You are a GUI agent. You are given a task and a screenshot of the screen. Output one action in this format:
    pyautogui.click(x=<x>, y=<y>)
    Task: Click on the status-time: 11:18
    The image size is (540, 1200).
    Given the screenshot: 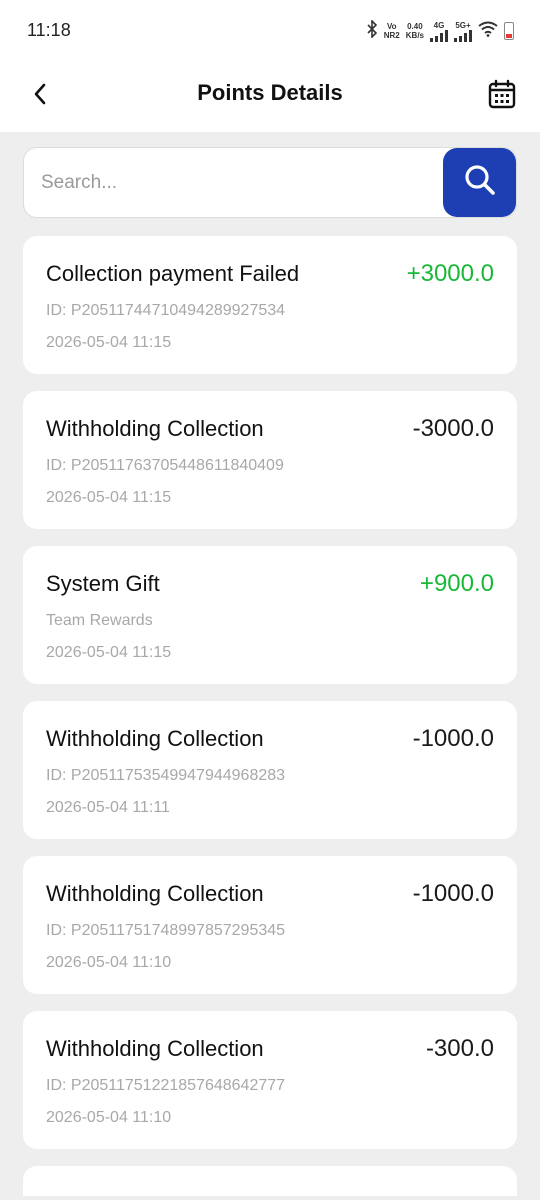 What is the action you would take?
    pyautogui.click(x=49, y=30)
    